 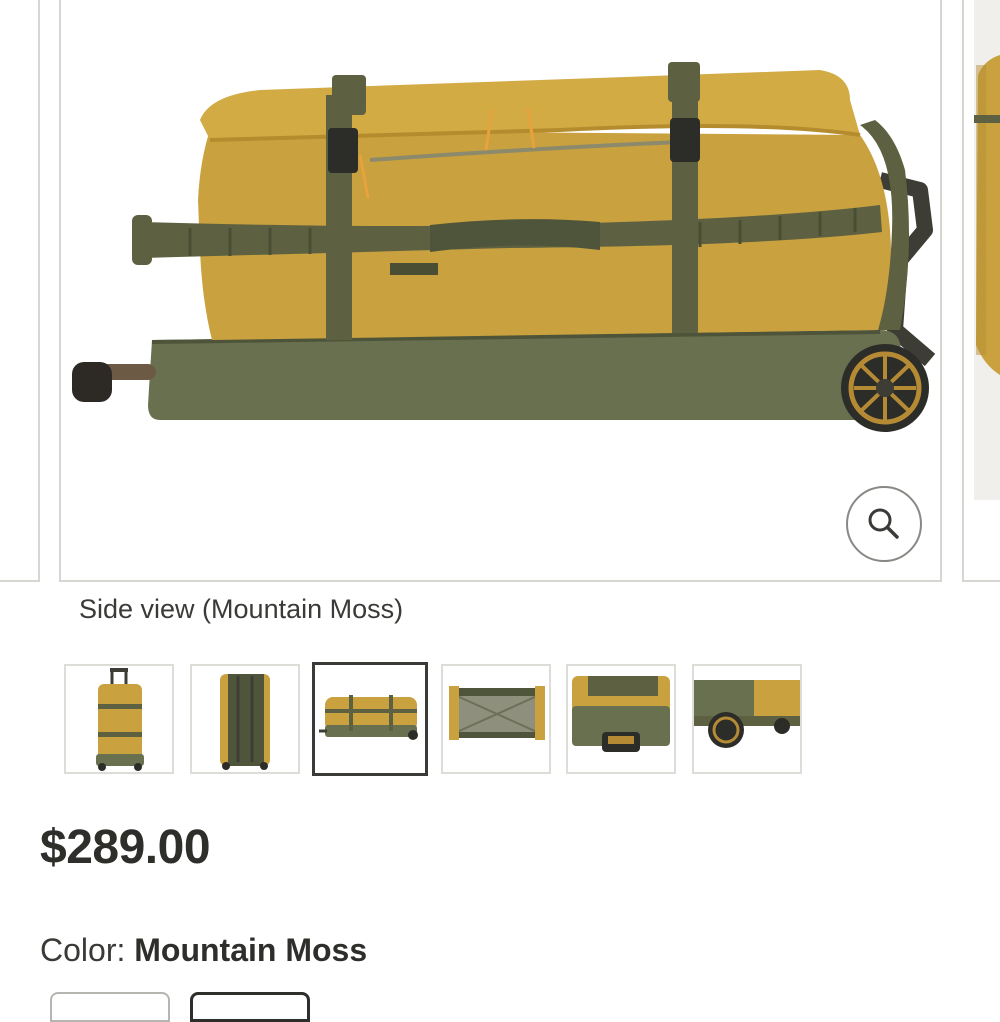 What do you see at coordinates (987, 250) in the screenshot?
I see `next-slide-image-peek` at bounding box center [987, 250].